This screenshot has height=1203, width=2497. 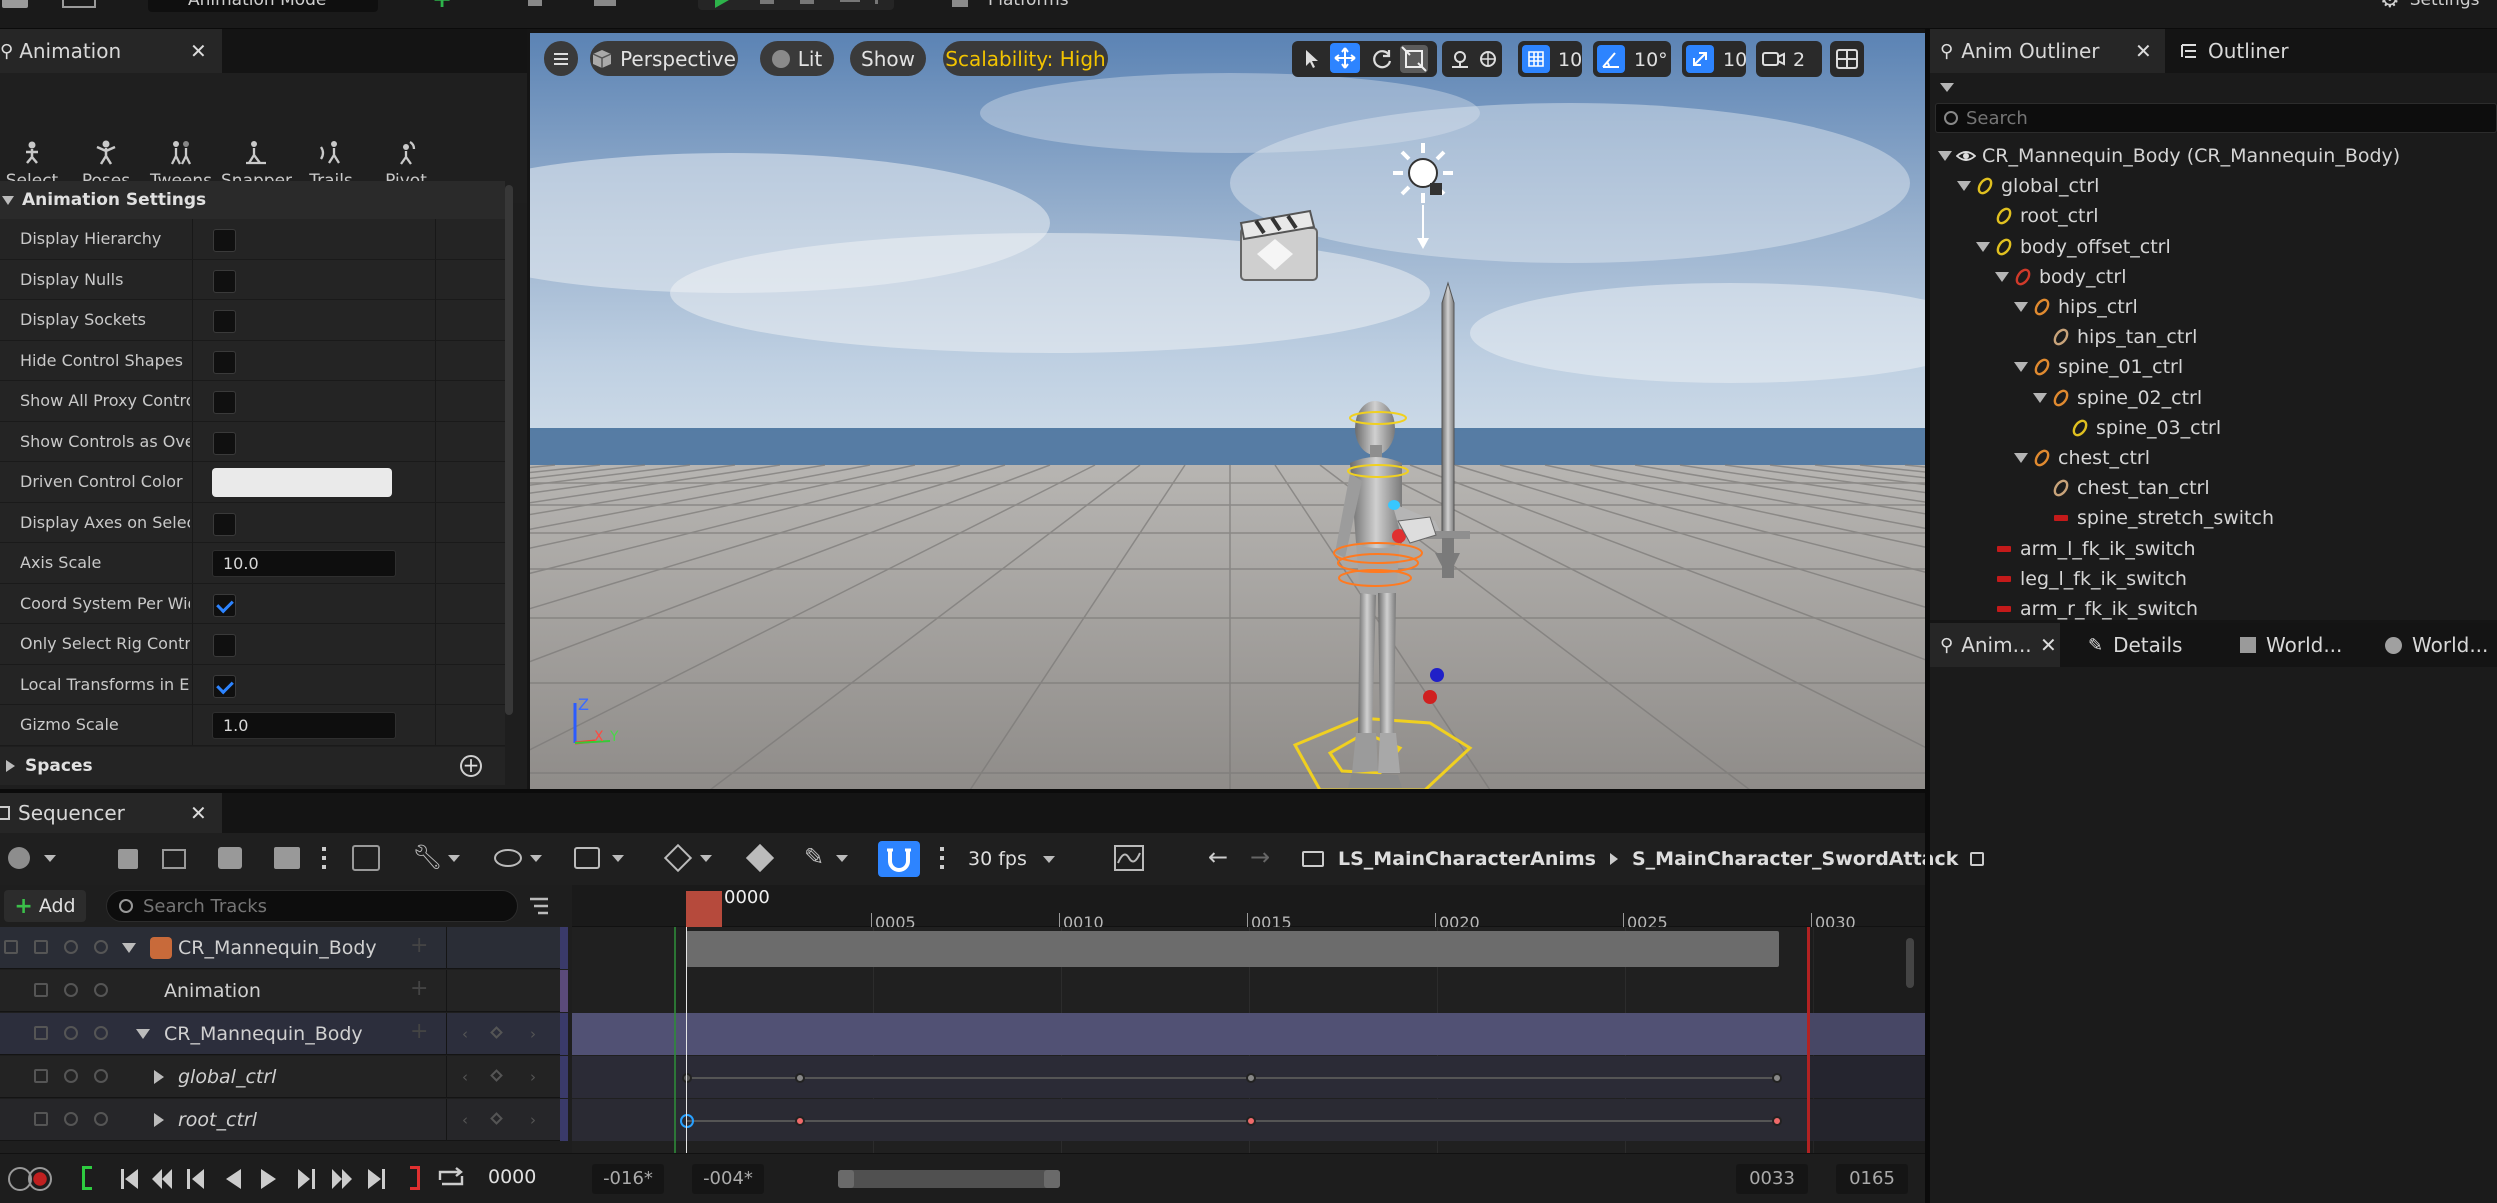 I want to click on play-options-icon, so click(x=876, y=2).